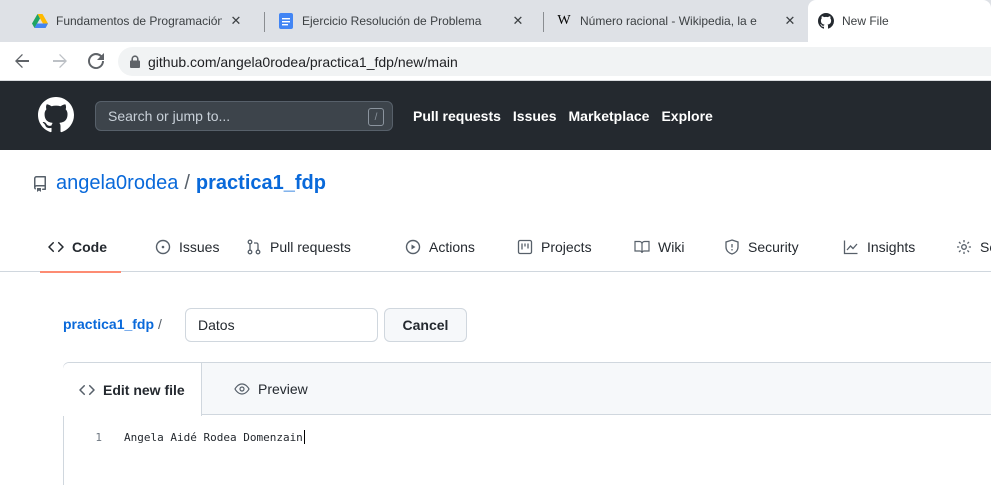 This screenshot has height=485, width=991. I want to click on google-drive-icon, so click(40, 21).